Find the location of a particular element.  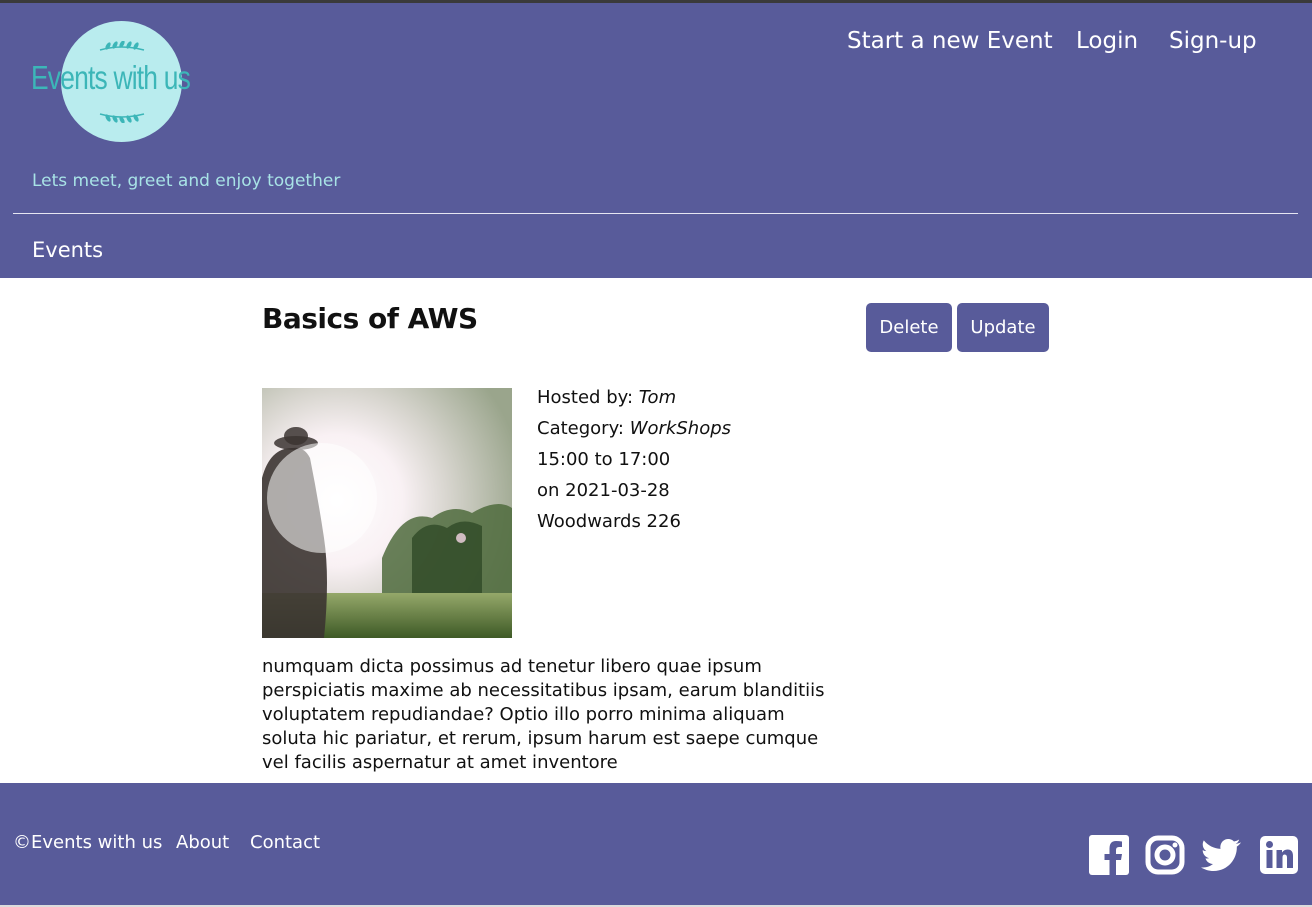

delete-button: Delete is located at coordinates (909, 327).